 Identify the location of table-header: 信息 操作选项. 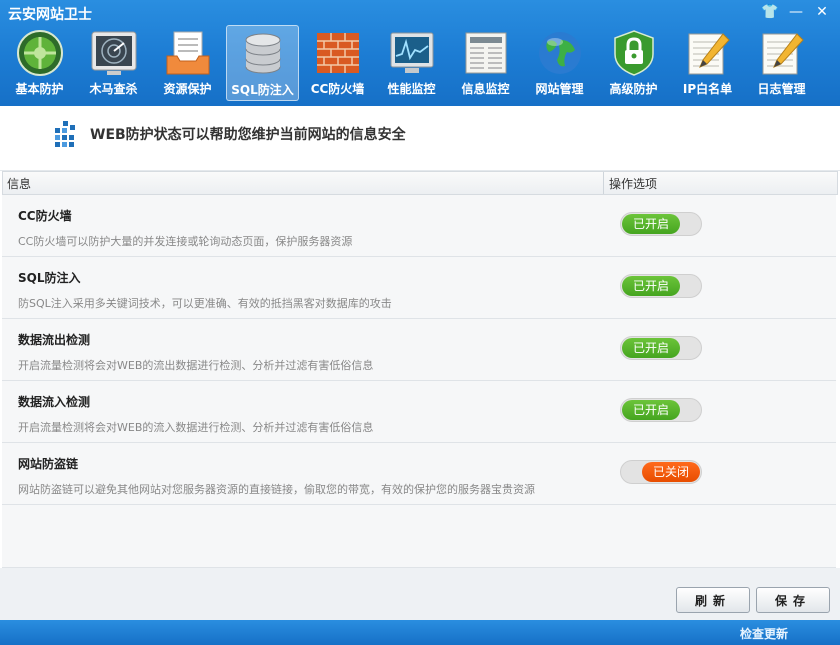
(420, 183).